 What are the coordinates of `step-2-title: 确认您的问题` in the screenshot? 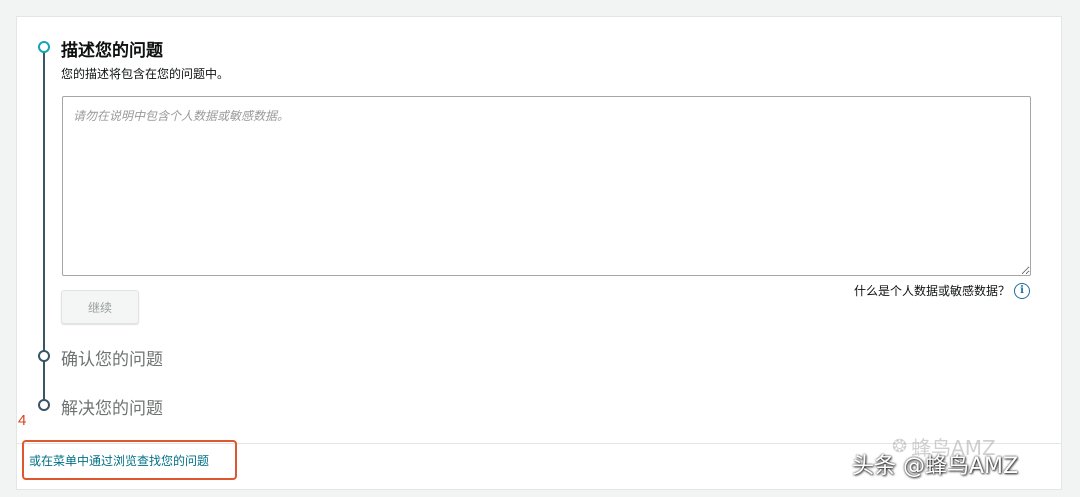 It's located at (112, 360).